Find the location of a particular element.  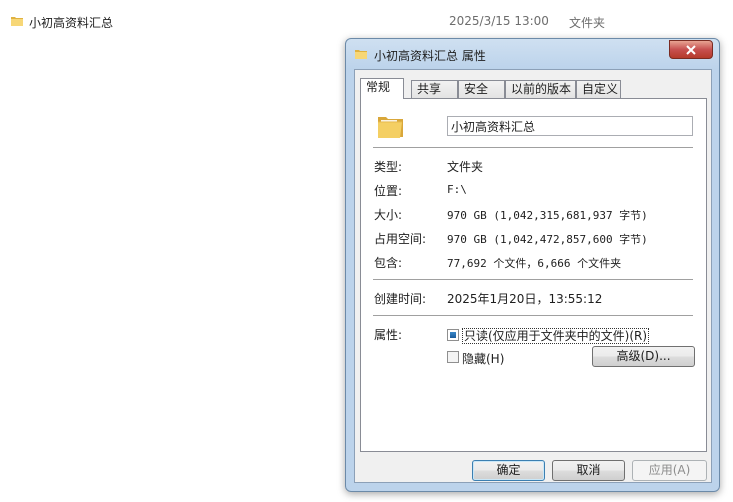

type-value: 文件夹 is located at coordinates (465, 167).